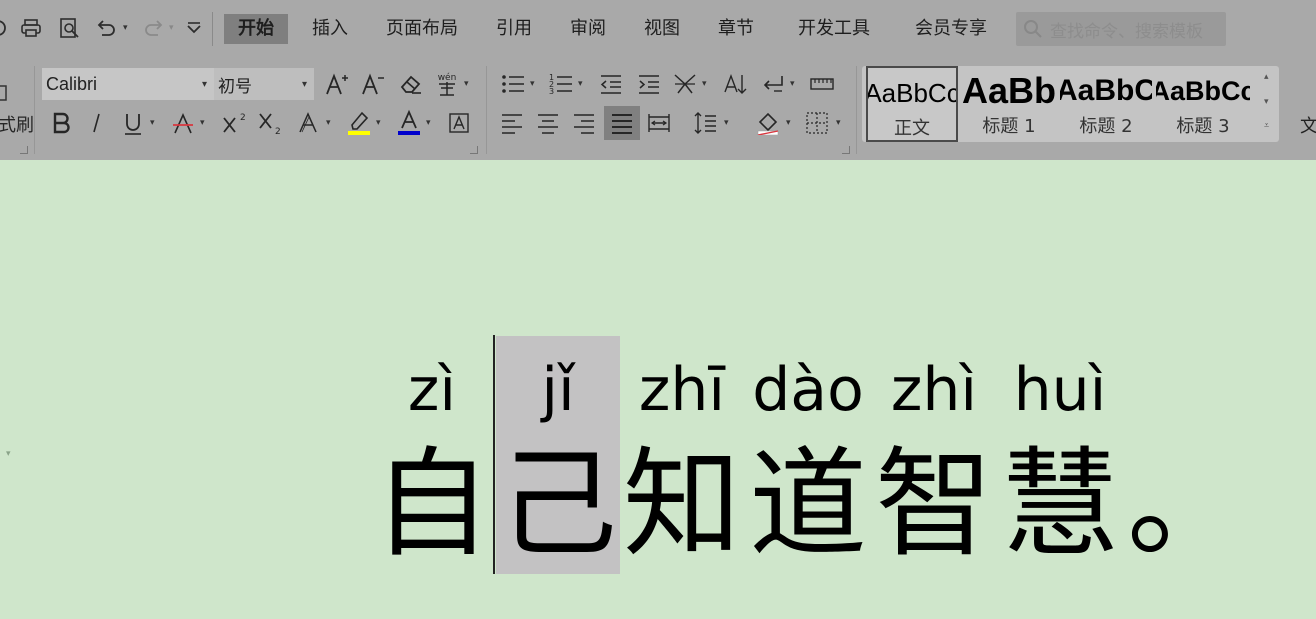 The image size is (1316, 619). What do you see at coordinates (584, 123) in the screenshot?
I see `align-right-icon` at bounding box center [584, 123].